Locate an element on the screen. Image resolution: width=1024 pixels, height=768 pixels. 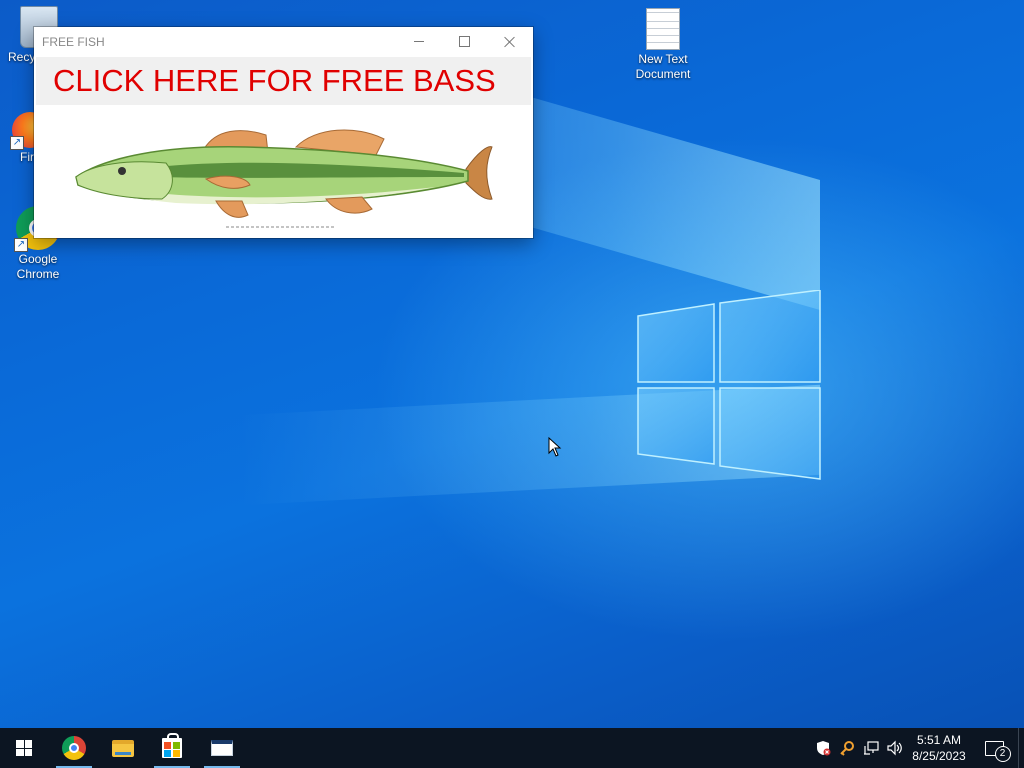
action-center-button: 2 is located at coordinates (994, 748).